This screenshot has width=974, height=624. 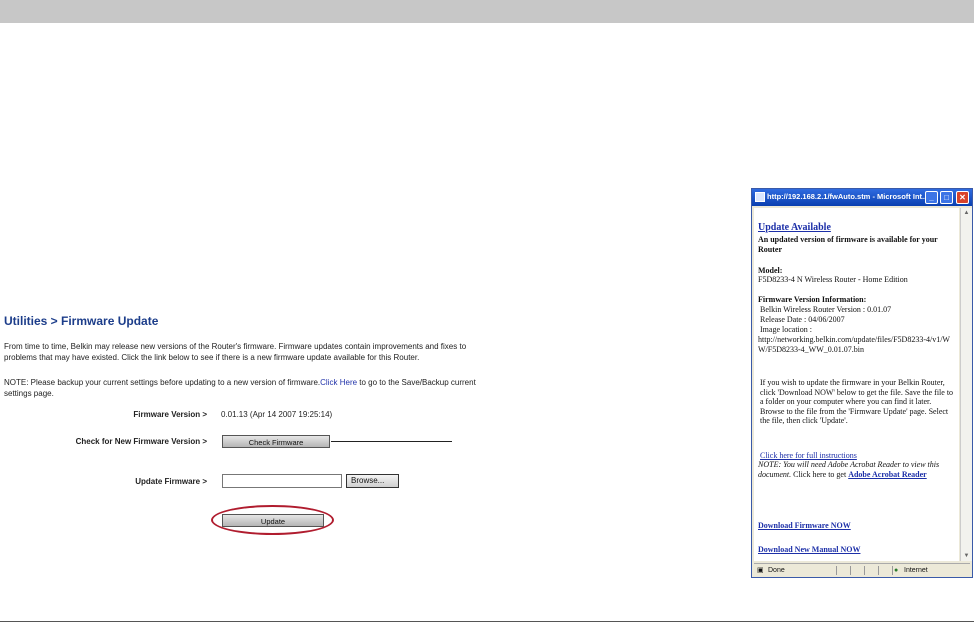 I want to click on popup-statusbar: ▣ Done ● Internet, so click(x=862, y=570).